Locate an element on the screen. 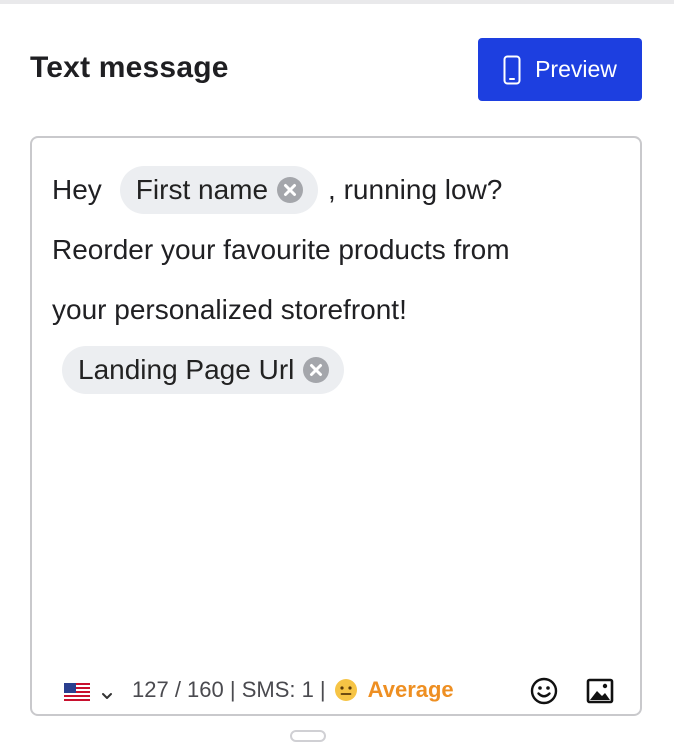  character-counter: 127 / 160 | SMS: 1 | is located at coordinates (229, 689).